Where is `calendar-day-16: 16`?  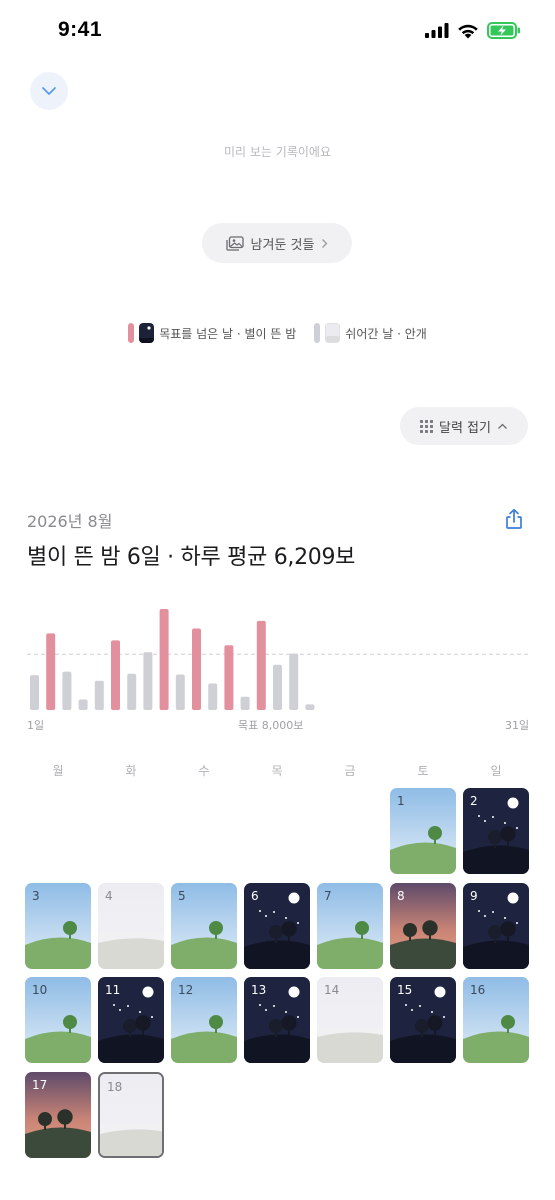 calendar-day-16: 16 is located at coordinates (496, 1020).